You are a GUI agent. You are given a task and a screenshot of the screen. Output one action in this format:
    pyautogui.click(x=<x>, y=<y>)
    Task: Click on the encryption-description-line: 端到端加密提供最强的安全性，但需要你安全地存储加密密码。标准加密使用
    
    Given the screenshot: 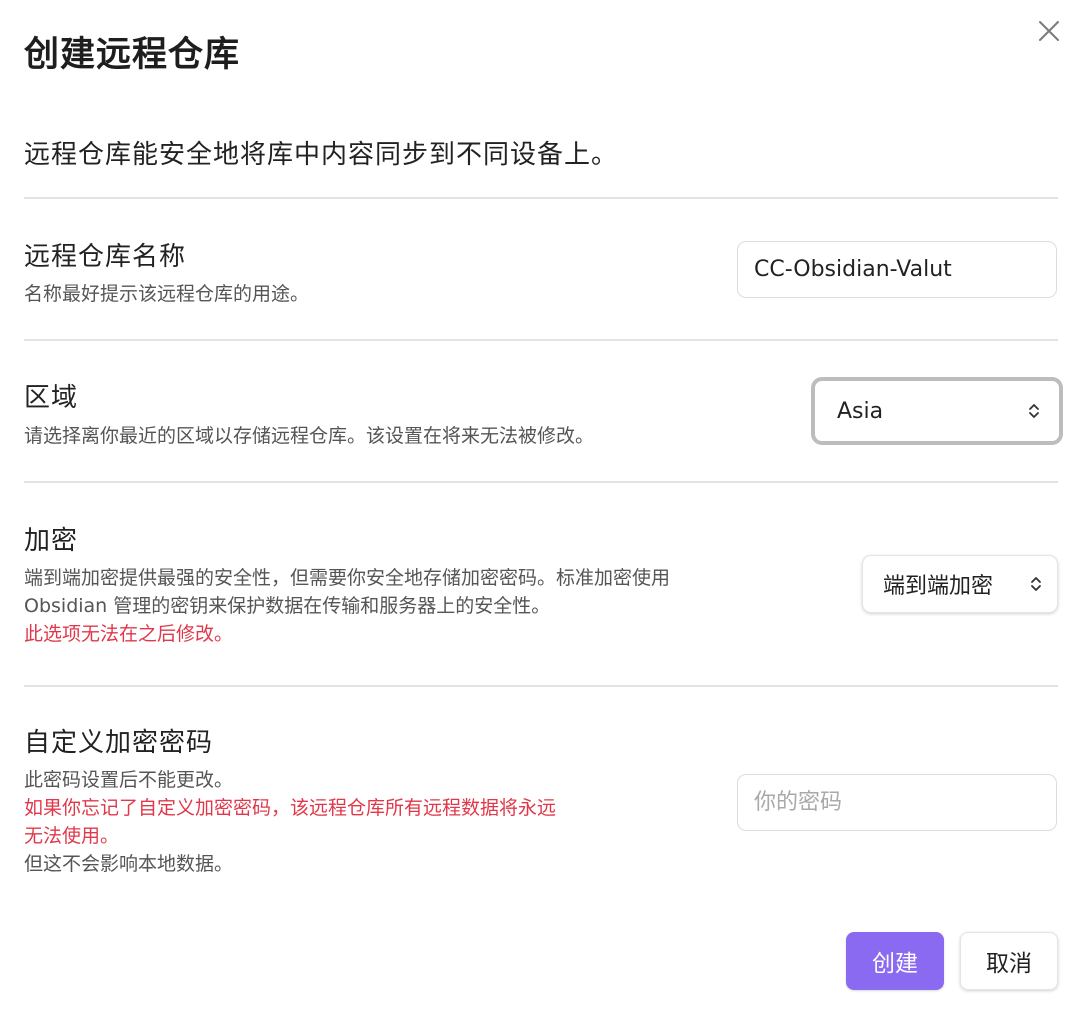 What is the action you would take?
    pyautogui.click(x=347, y=578)
    